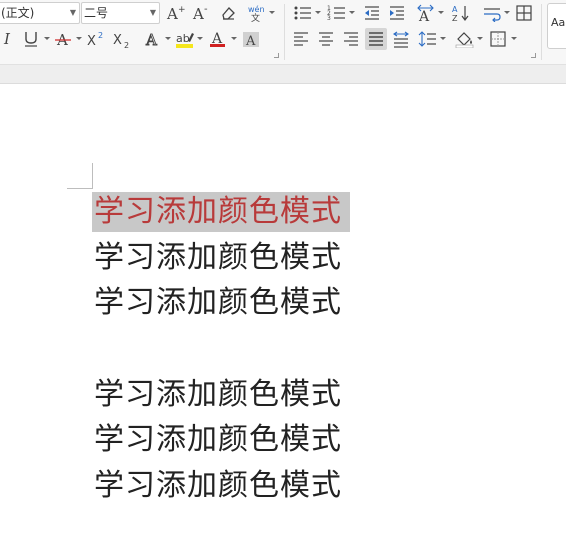 The height and width of the screenshot is (553, 566). What do you see at coordinates (556, 26) in the screenshot?
I see `style-gallery-item: Aa` at bounding box center [556, 26].